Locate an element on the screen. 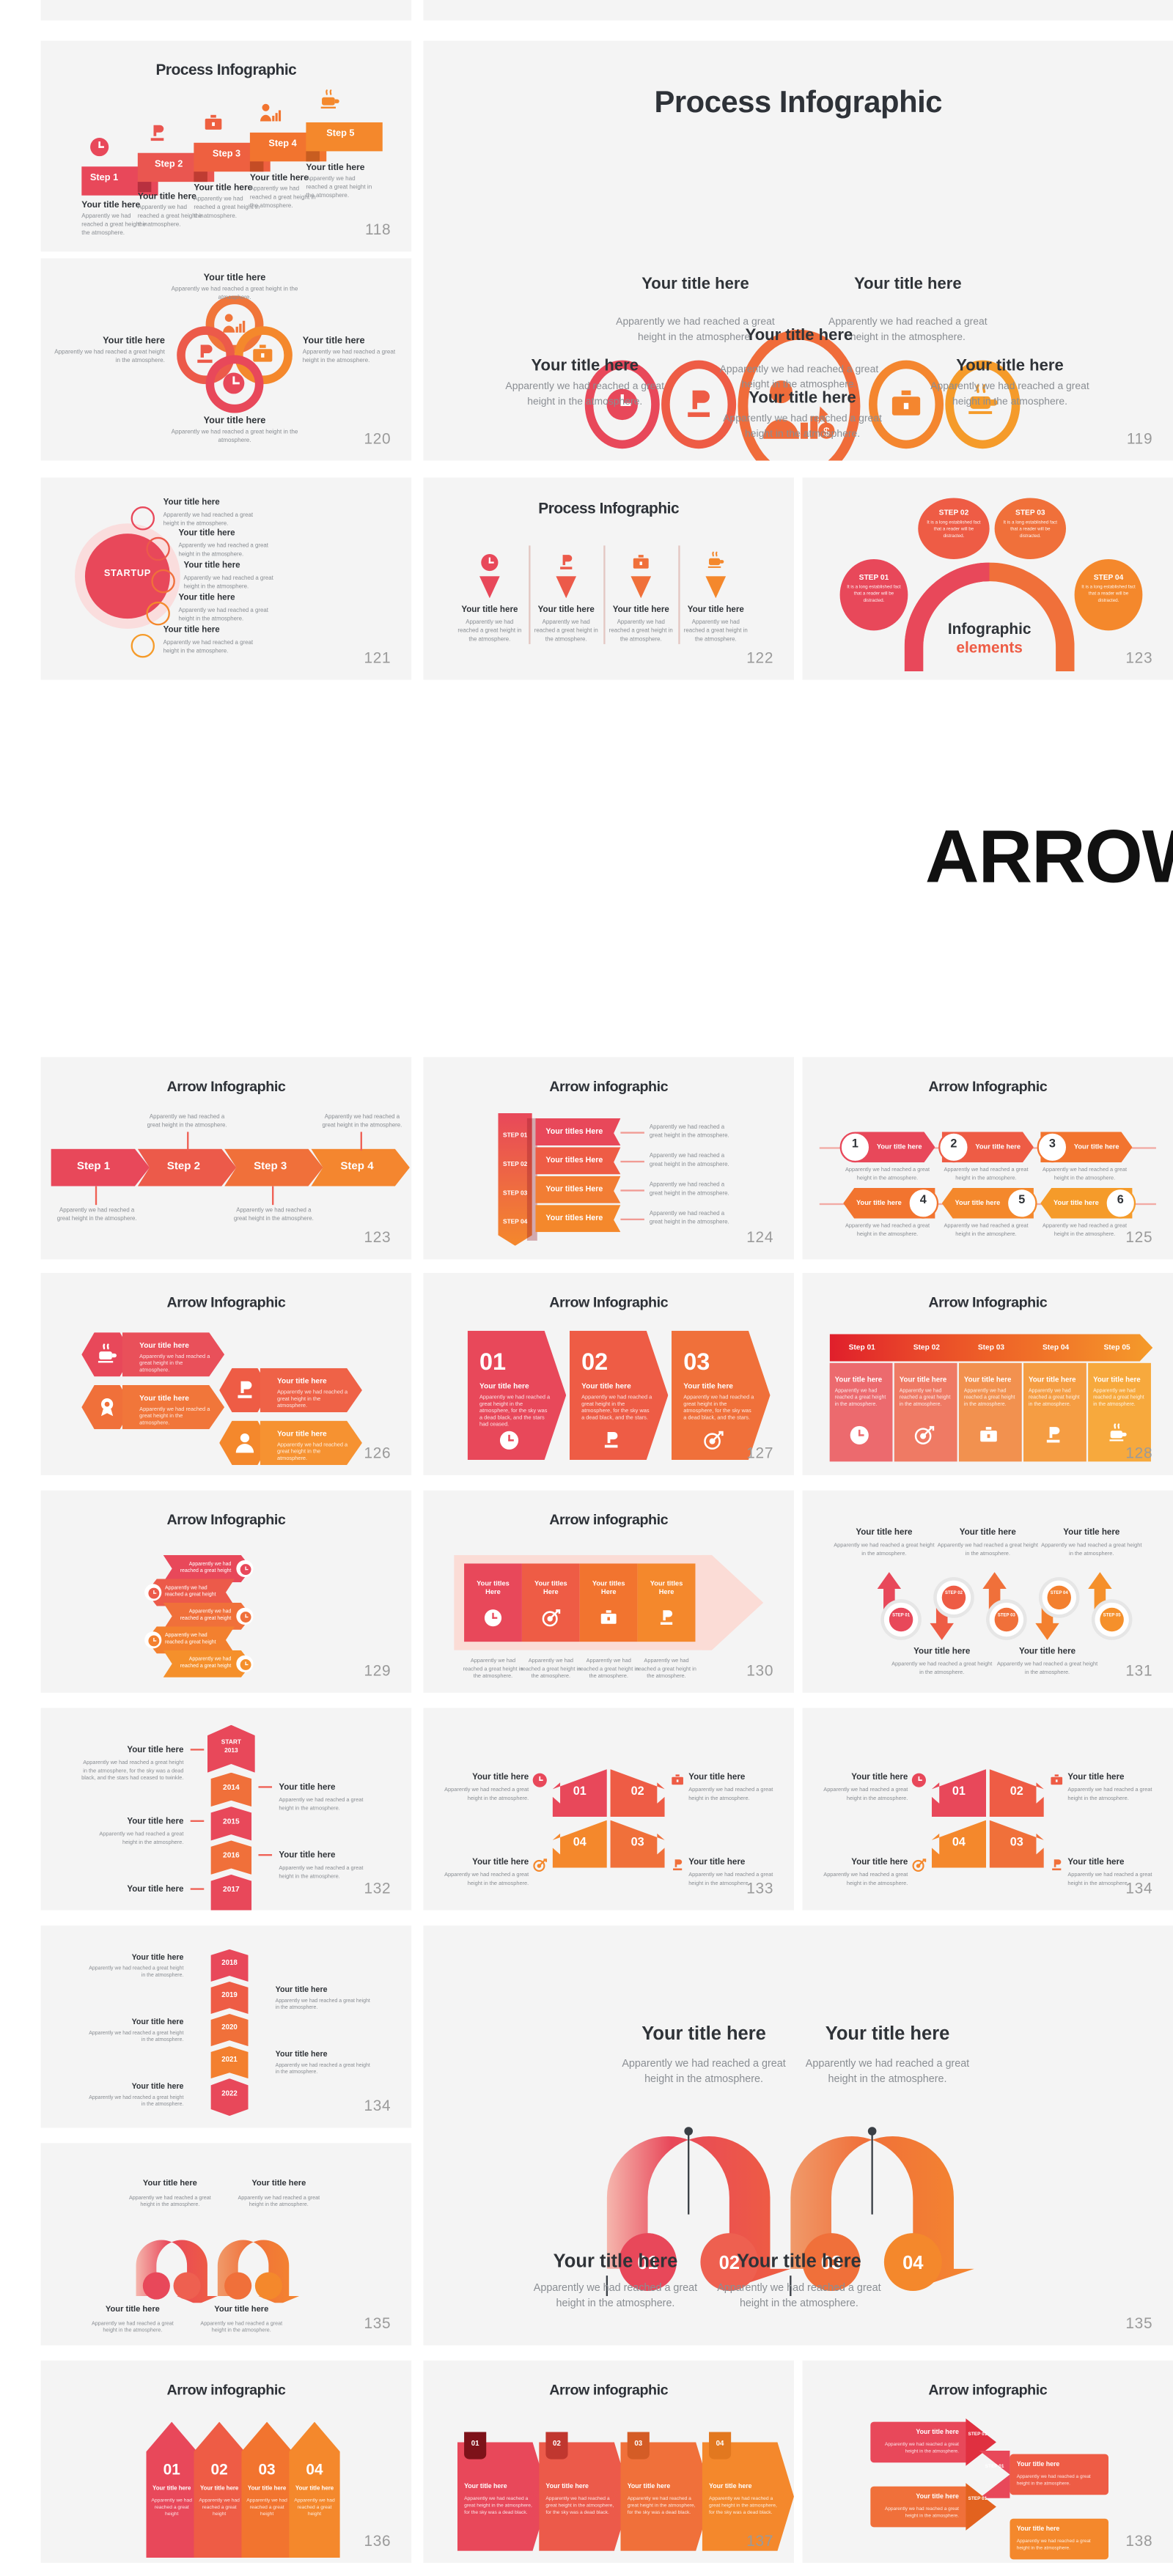  page-number: 135 is located at coordinates (1139, 2323).